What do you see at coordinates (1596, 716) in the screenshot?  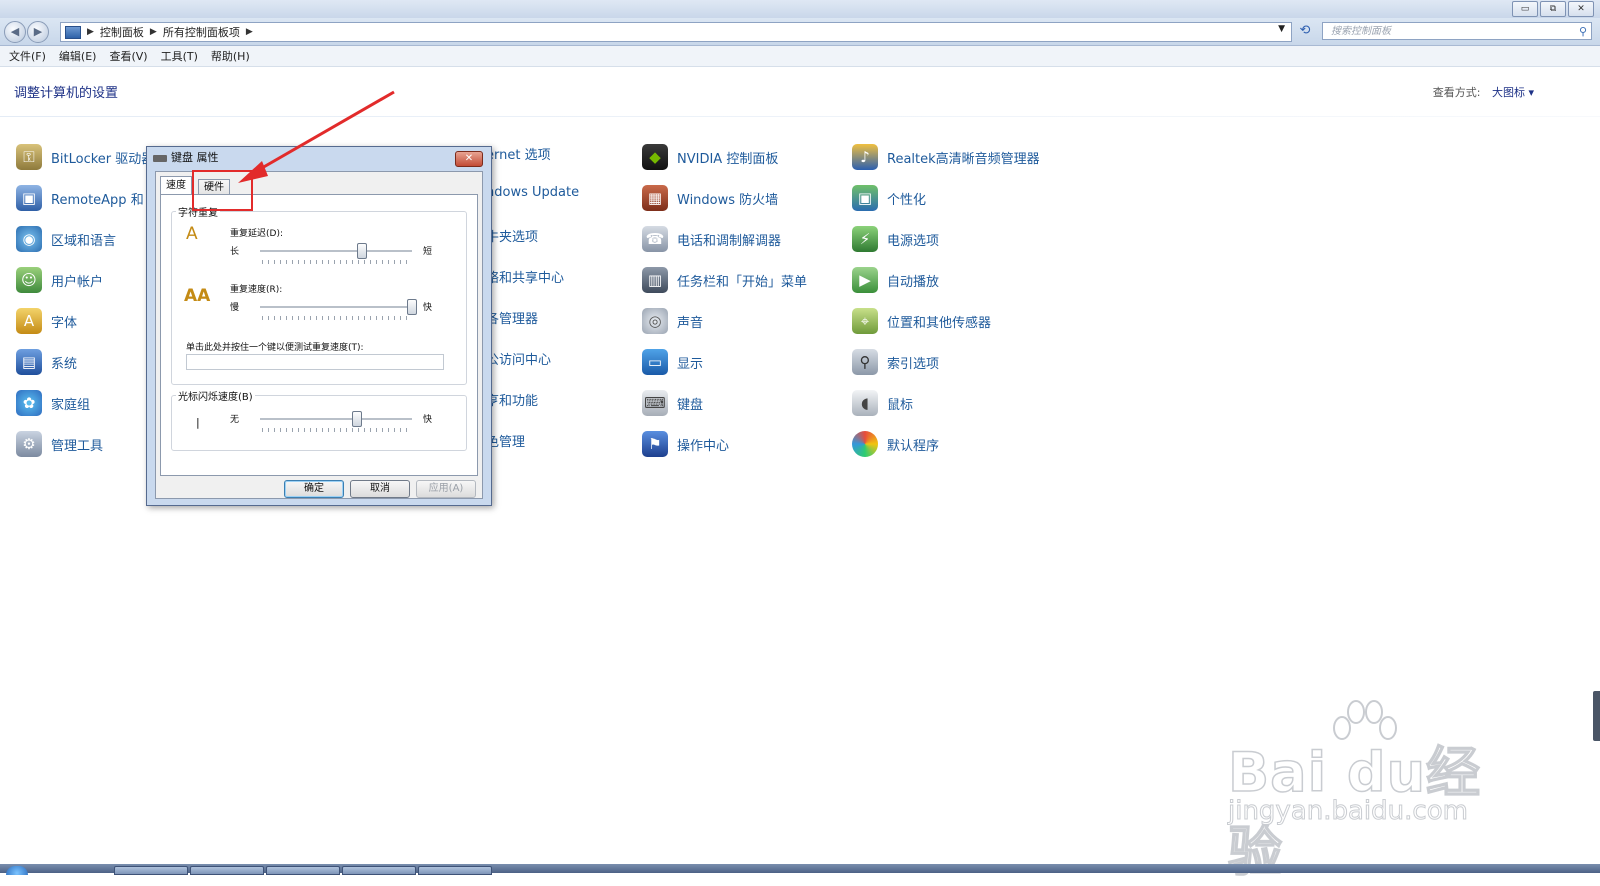 I see `desktop-gadget-edge` at bounding box center [1596, 716].